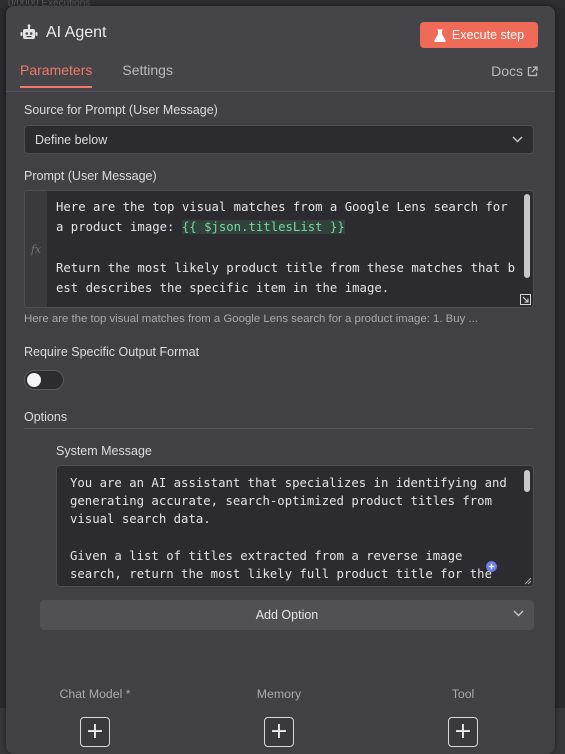 Image resolution: width=565 pixels, height=754 pixels. Describe the element at coordinates (525, 299) in the screenshot. I see `expand-editor-icon` at that location.